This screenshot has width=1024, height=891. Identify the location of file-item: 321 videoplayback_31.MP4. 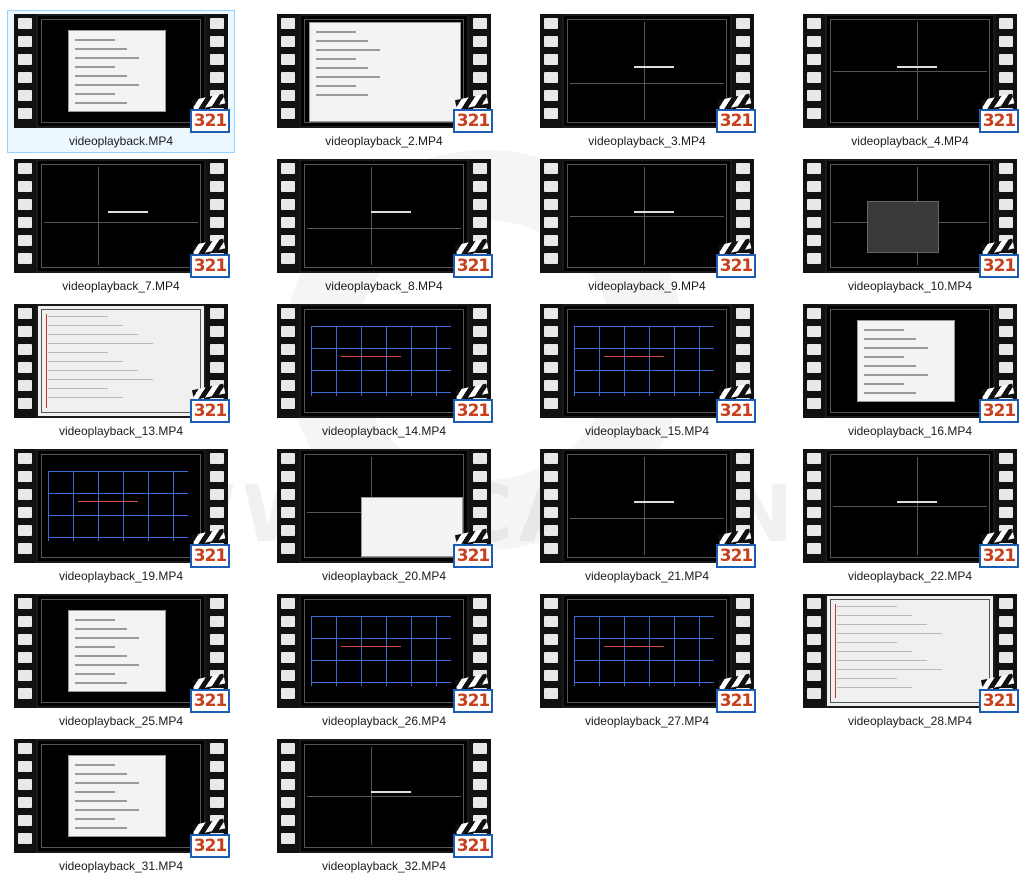
(131, 805).